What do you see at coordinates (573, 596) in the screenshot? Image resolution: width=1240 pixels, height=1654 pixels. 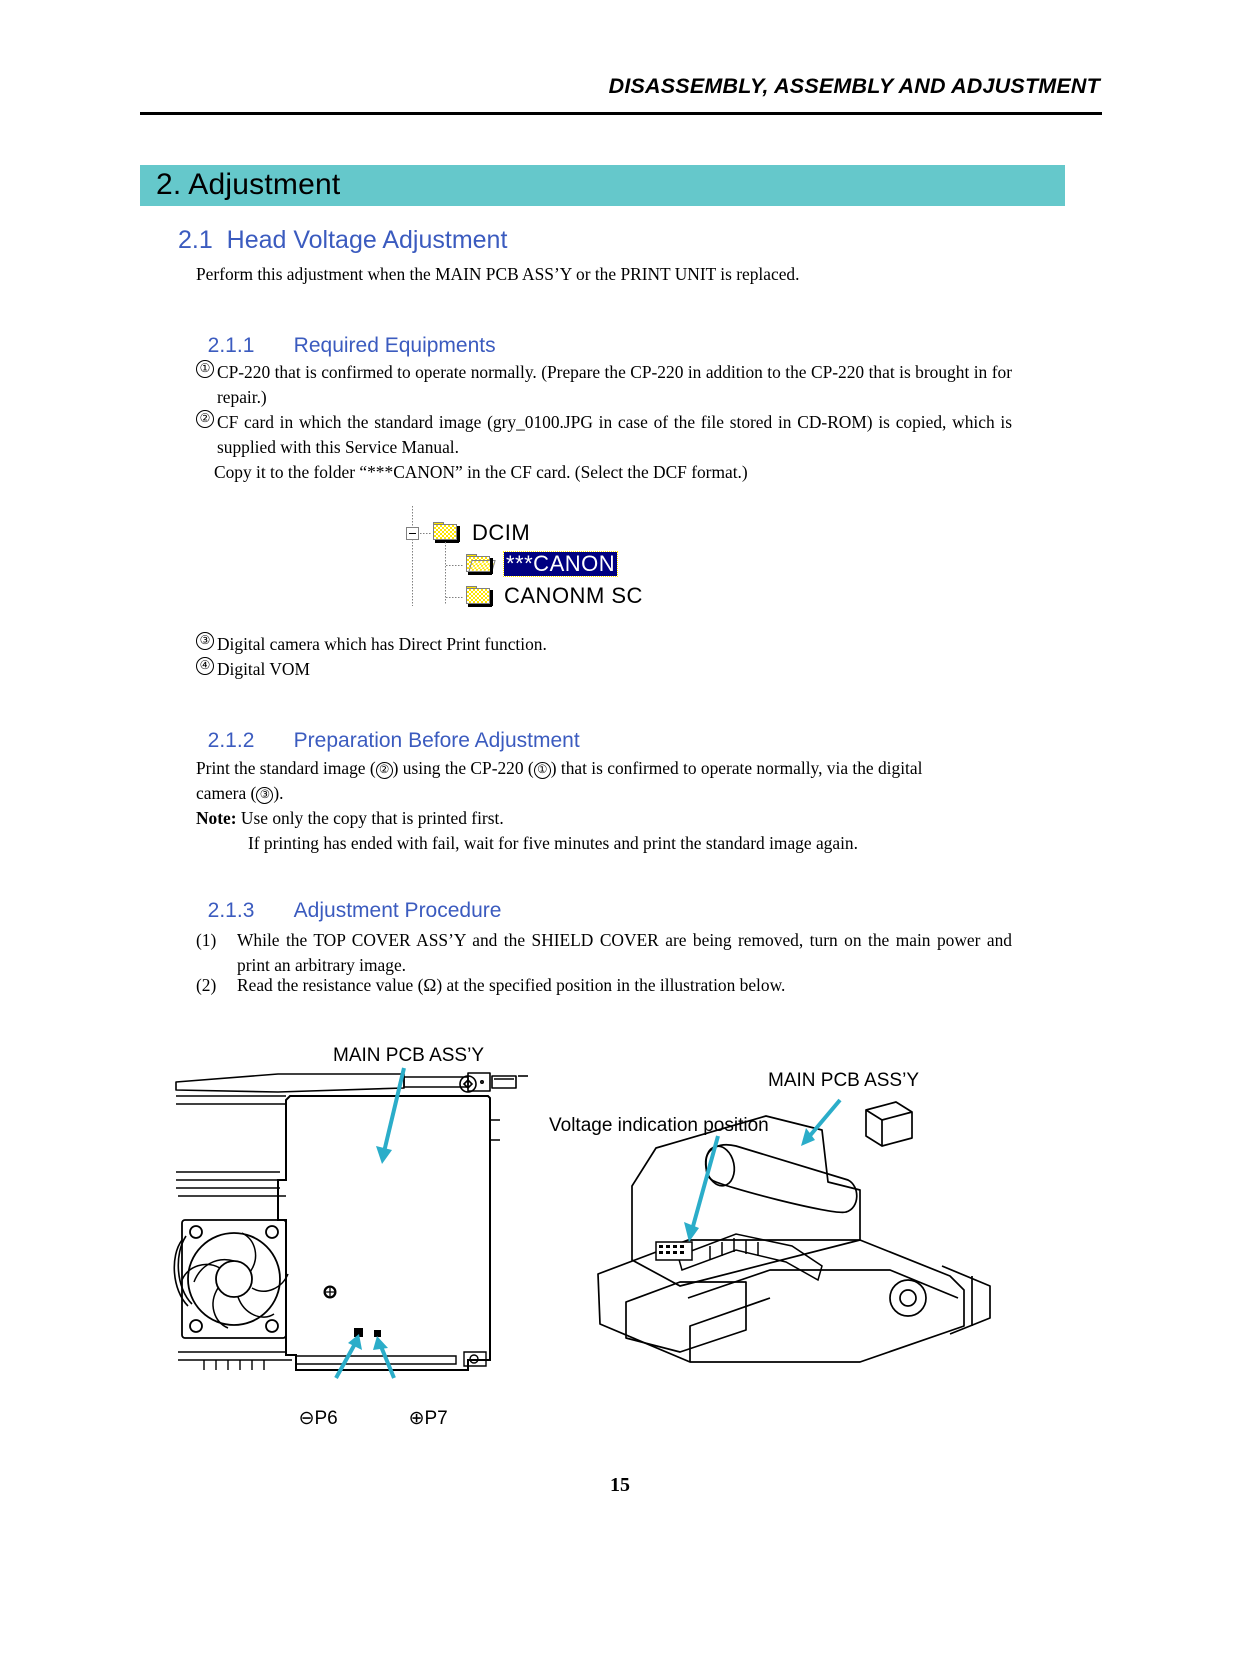 I see `tree-label-canonmsc: CANONM SC` at bounding box center [573, 596].